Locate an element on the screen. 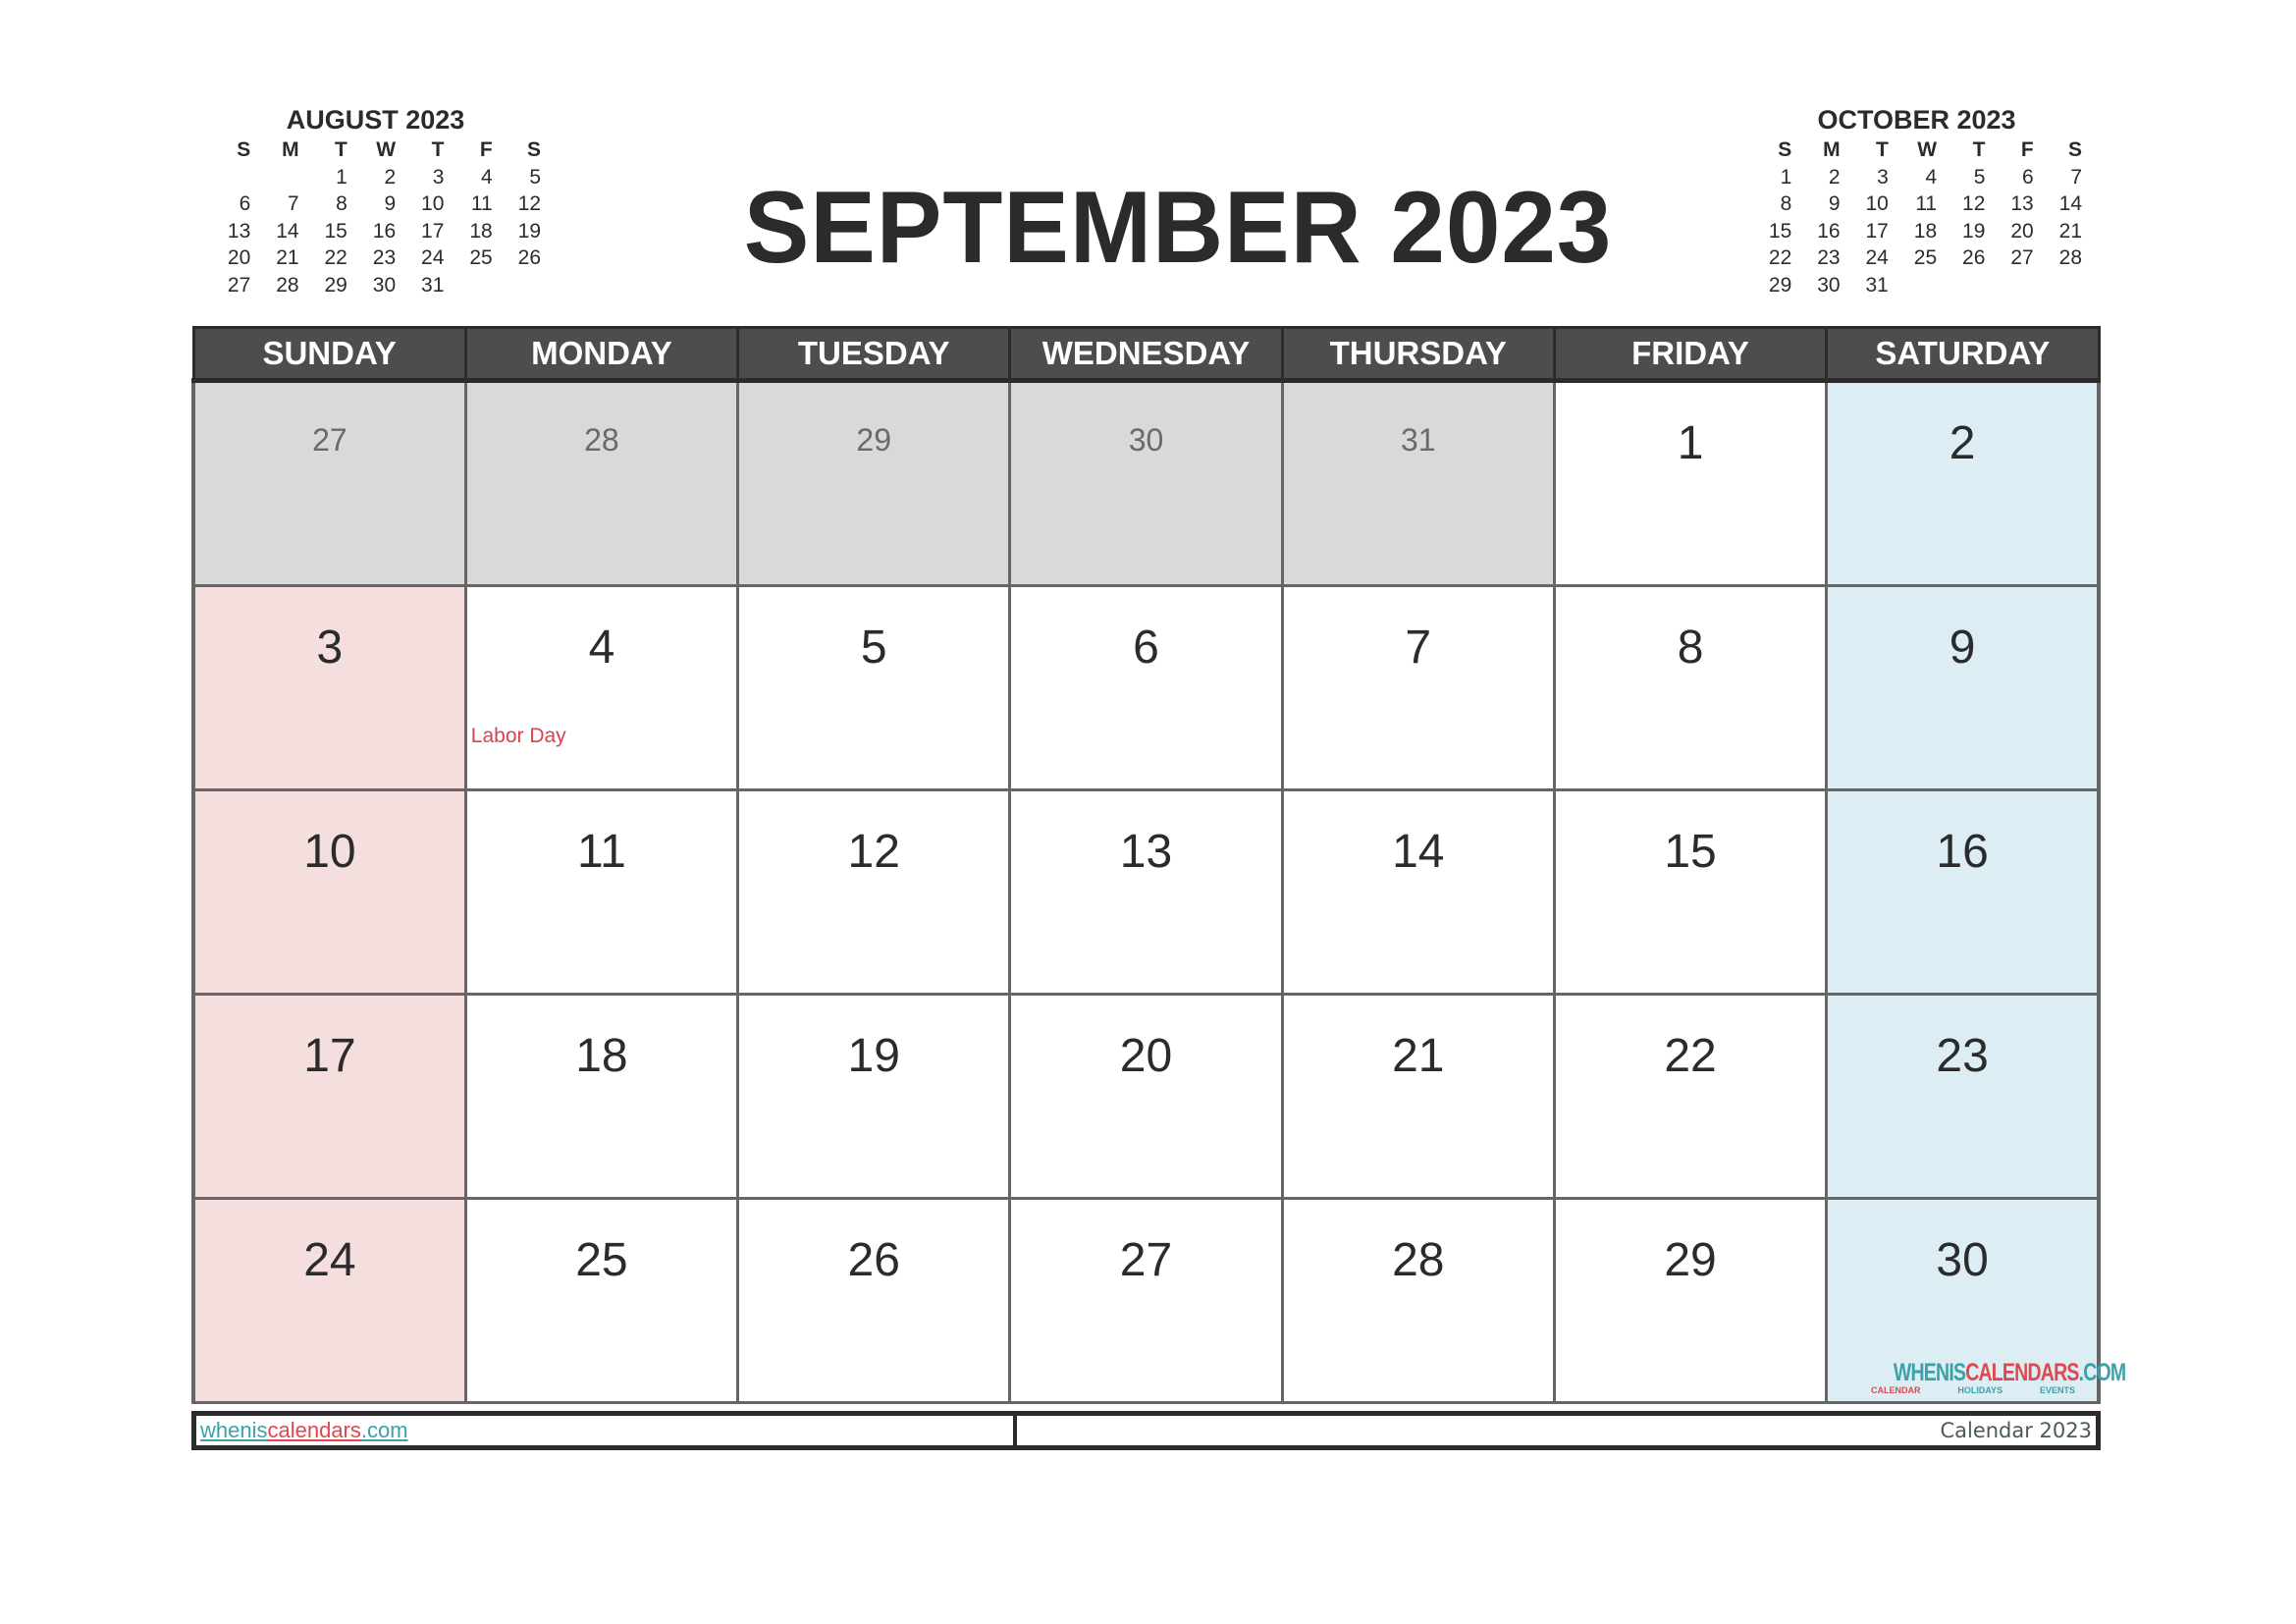 The image size is (2296, 1624). day-cell: 10 is located at coordinates (328, 892).